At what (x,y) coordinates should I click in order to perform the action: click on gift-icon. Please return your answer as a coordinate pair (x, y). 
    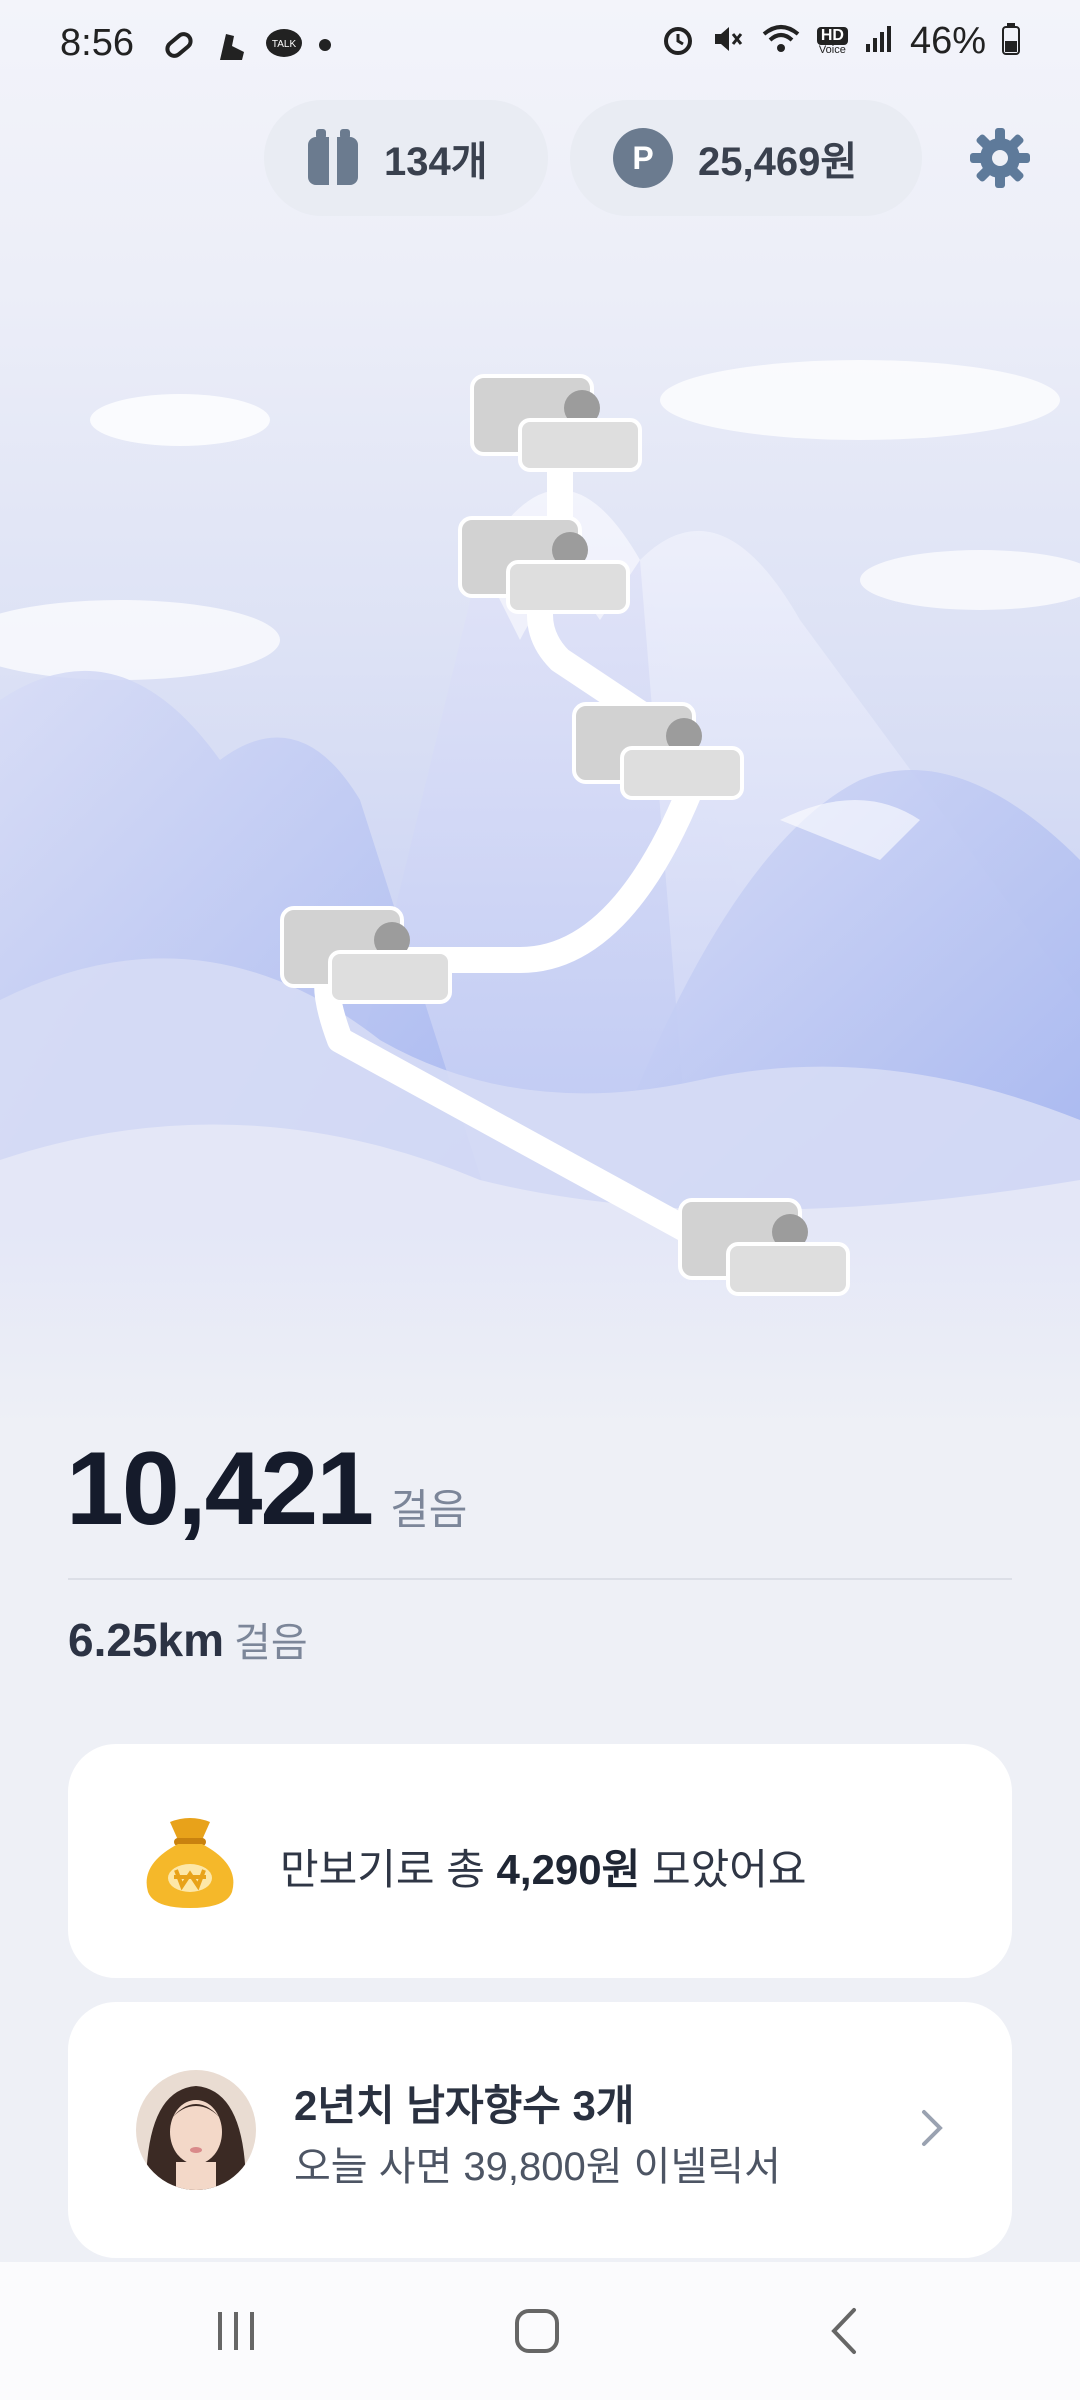
    Looking at the image, I should click on (333, 158).